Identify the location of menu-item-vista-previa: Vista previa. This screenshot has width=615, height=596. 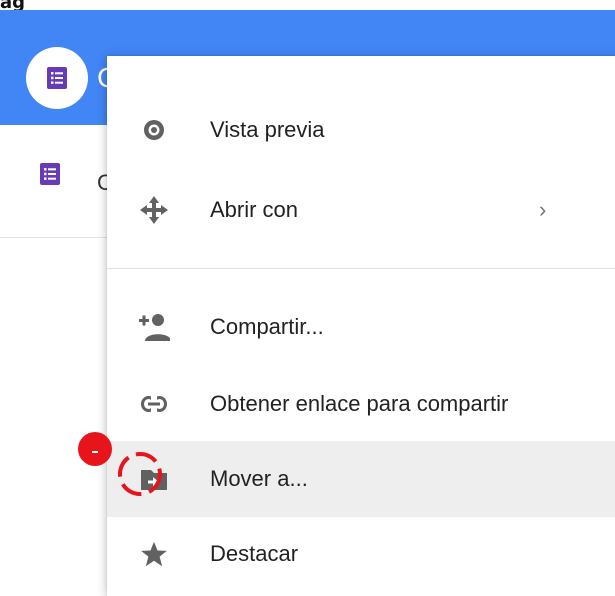
(361, 130).